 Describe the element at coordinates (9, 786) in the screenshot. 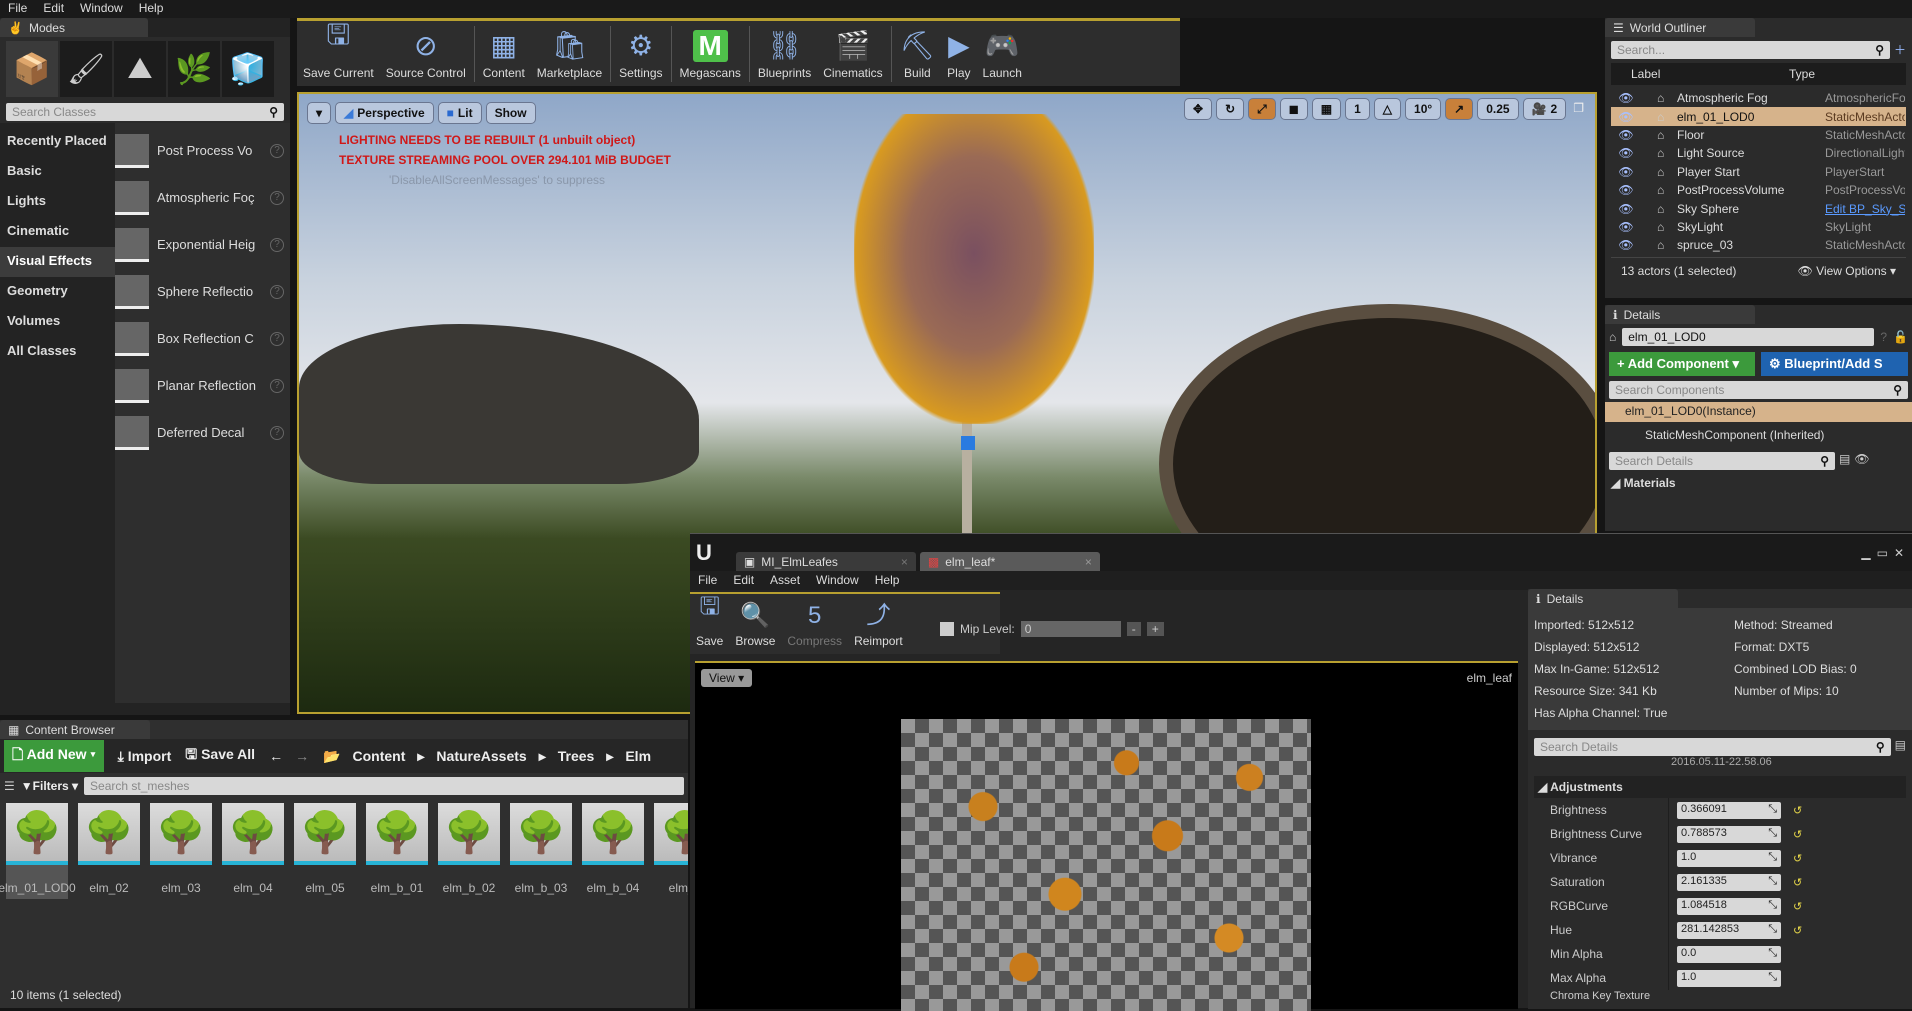

I see `sources-toggle-icon: ☰` at that location.